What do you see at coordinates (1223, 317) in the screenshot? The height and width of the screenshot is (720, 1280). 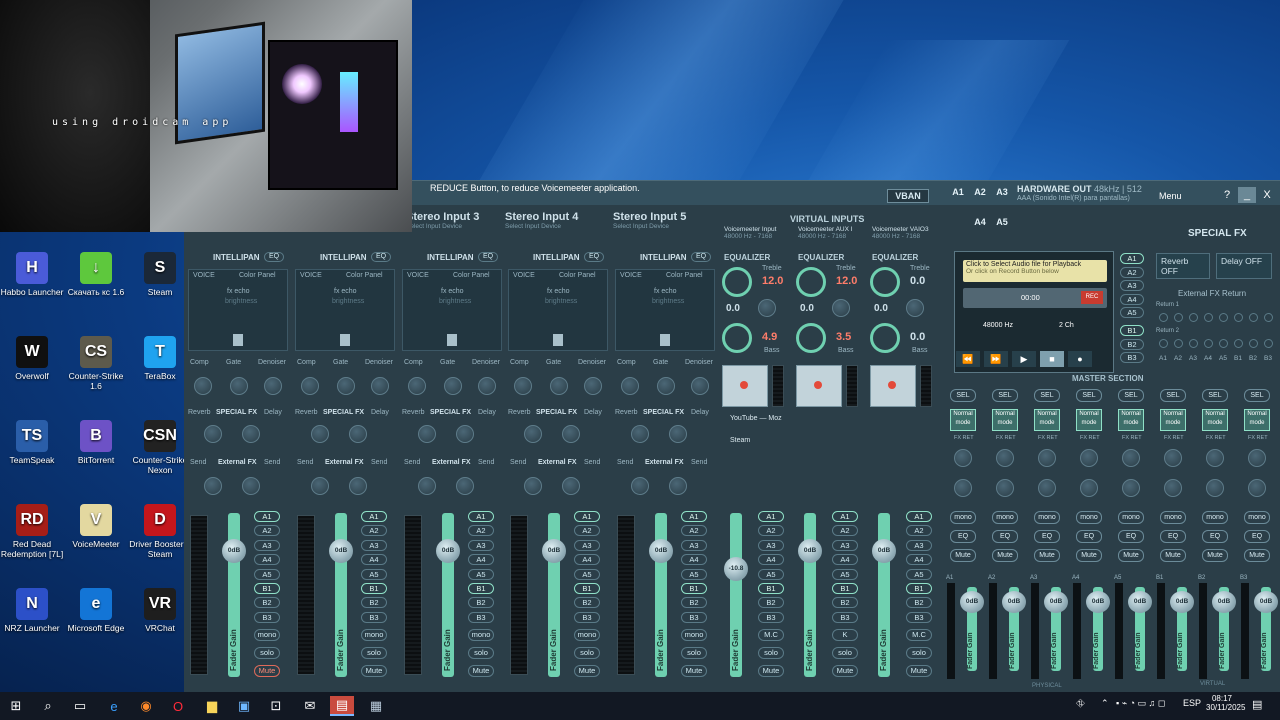 I see `fx-return1-a5` at bounding box center [1223, 317].